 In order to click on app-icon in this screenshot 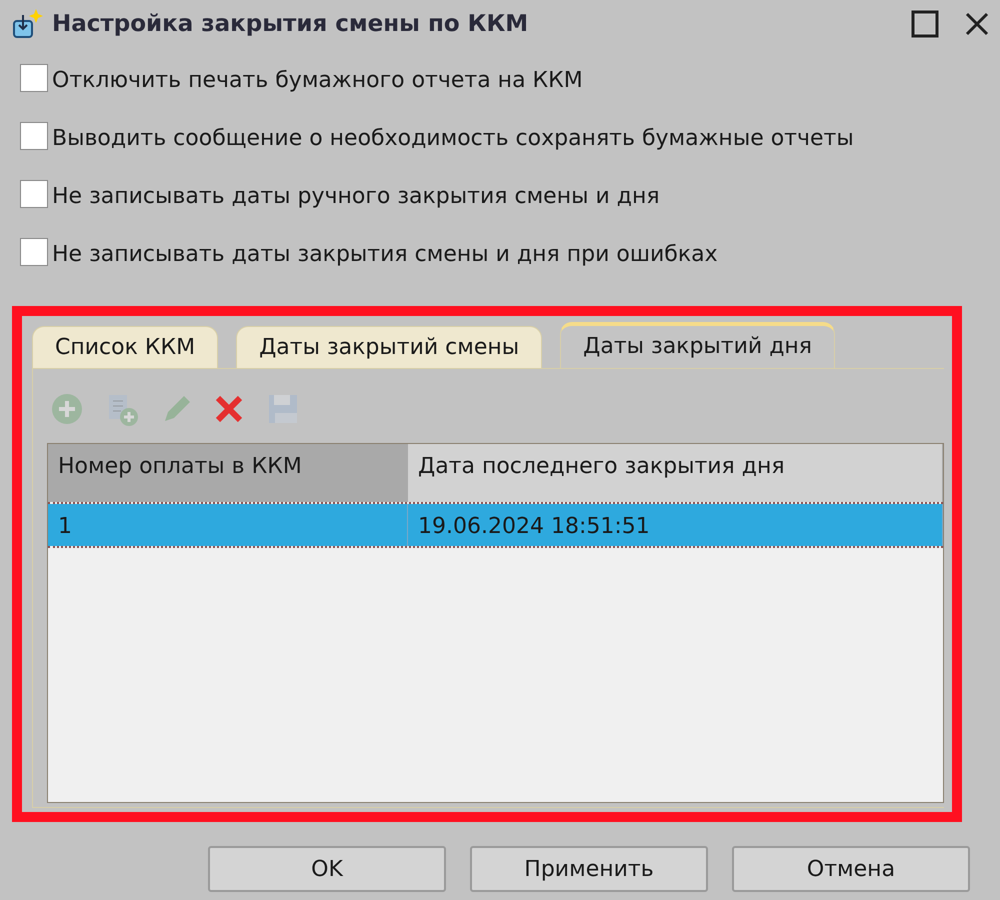, I will do `click(27, 24)`.